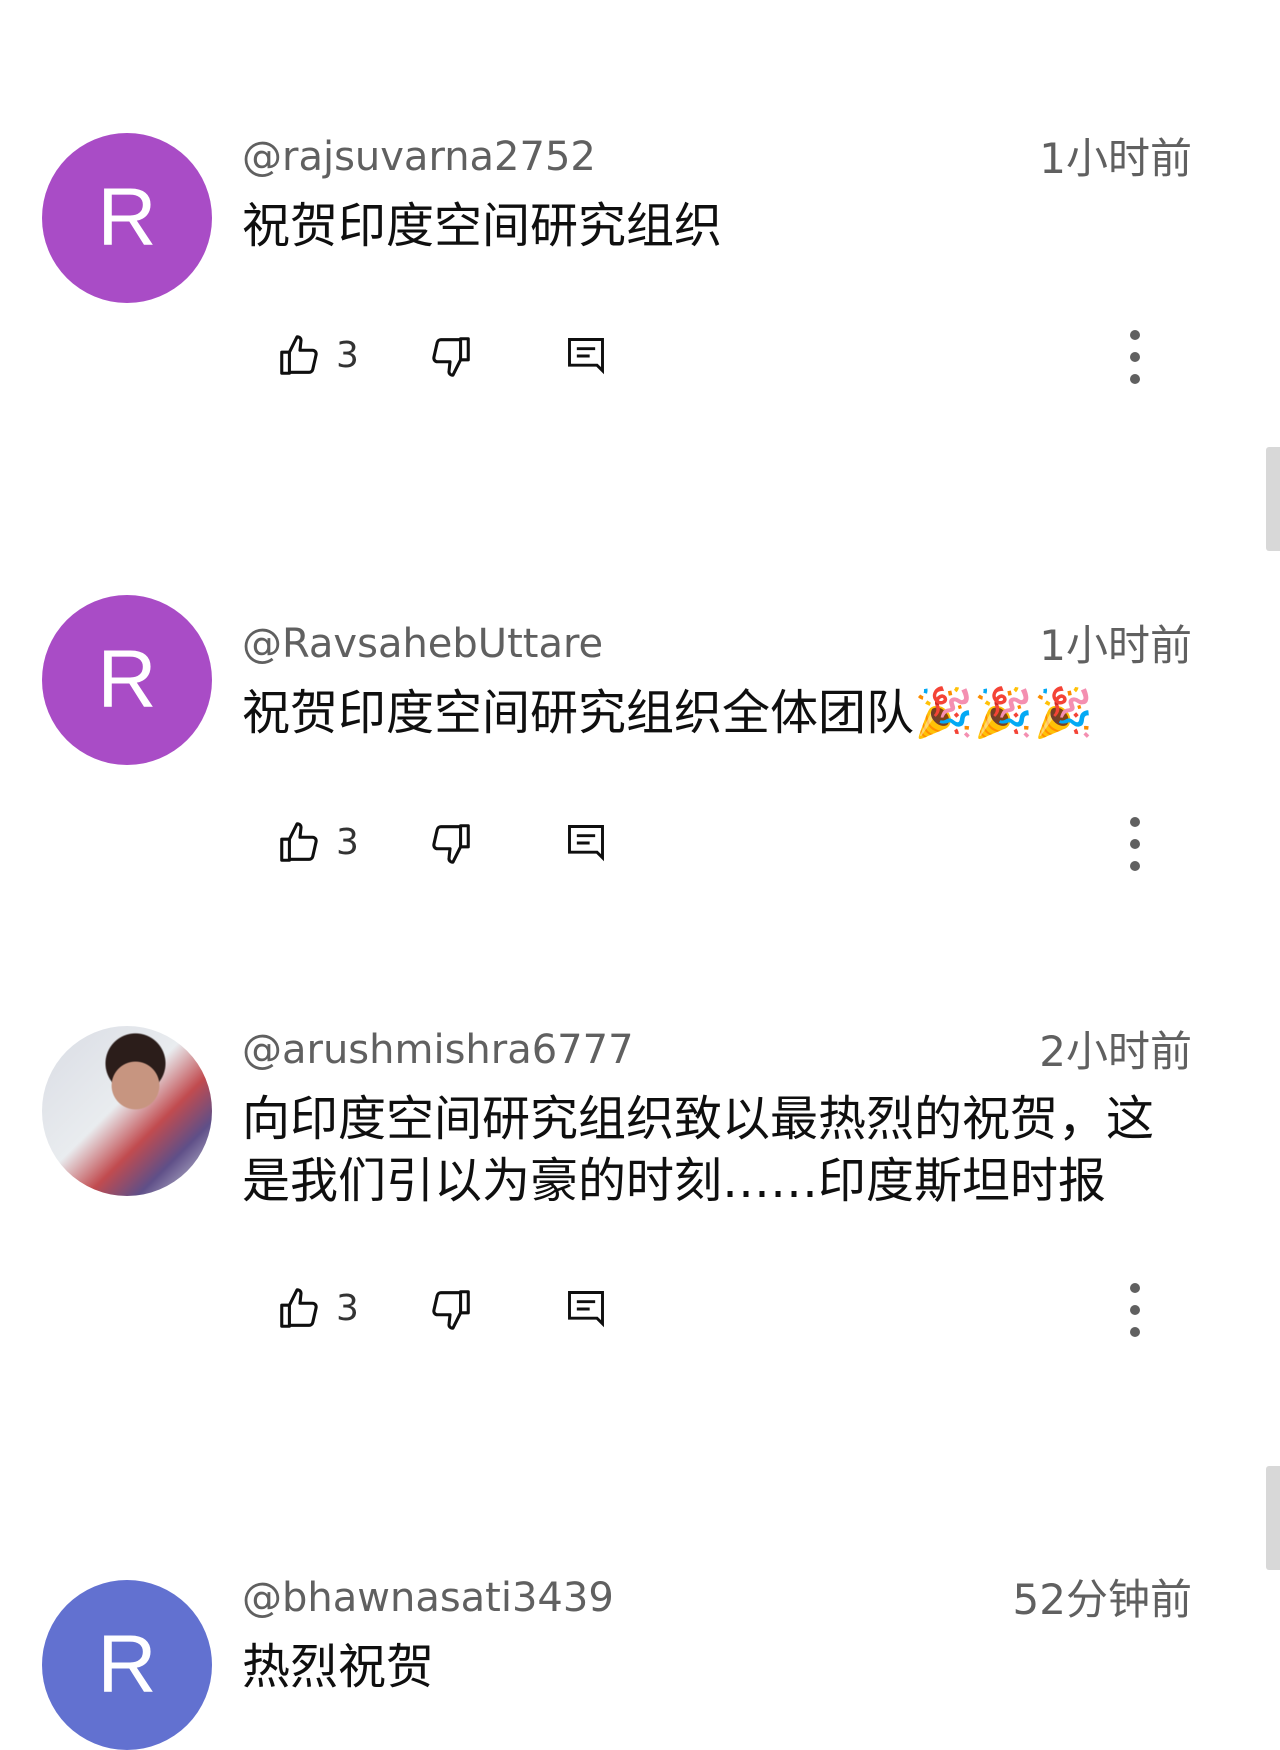  I want to click on comment-text: 热烈祝贺, so click(338, 1667).